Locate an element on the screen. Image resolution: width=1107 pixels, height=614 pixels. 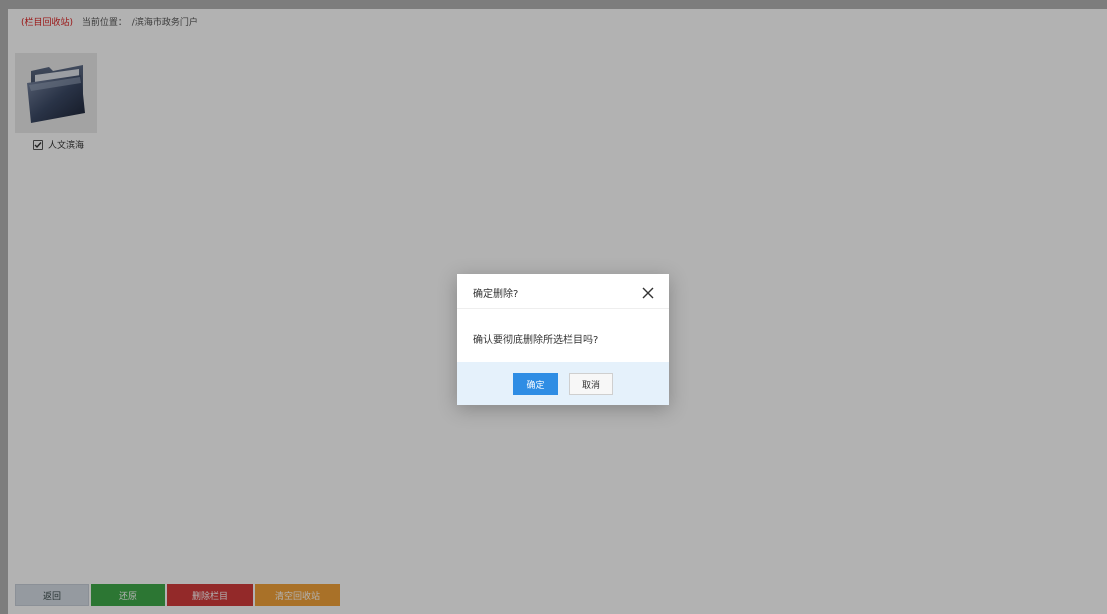
confirm-button: 确定 is located at coordinates (535, 384).